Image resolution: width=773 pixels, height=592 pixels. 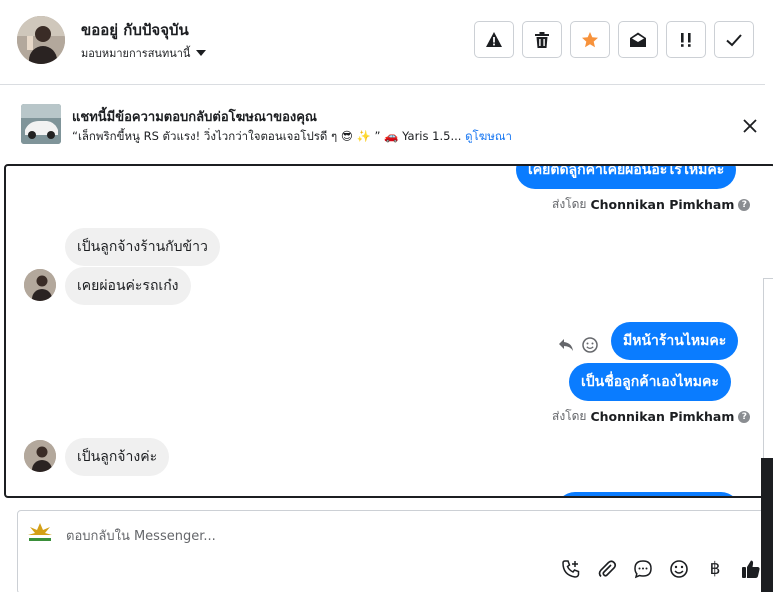 What do you see at coordinates (194, 117) in the screenshot?
I see `ad-banner-title: แชทนี้มีข้อความตอบกลับต่อโฆษณาของคุณ` at bounding box center [194, 117].